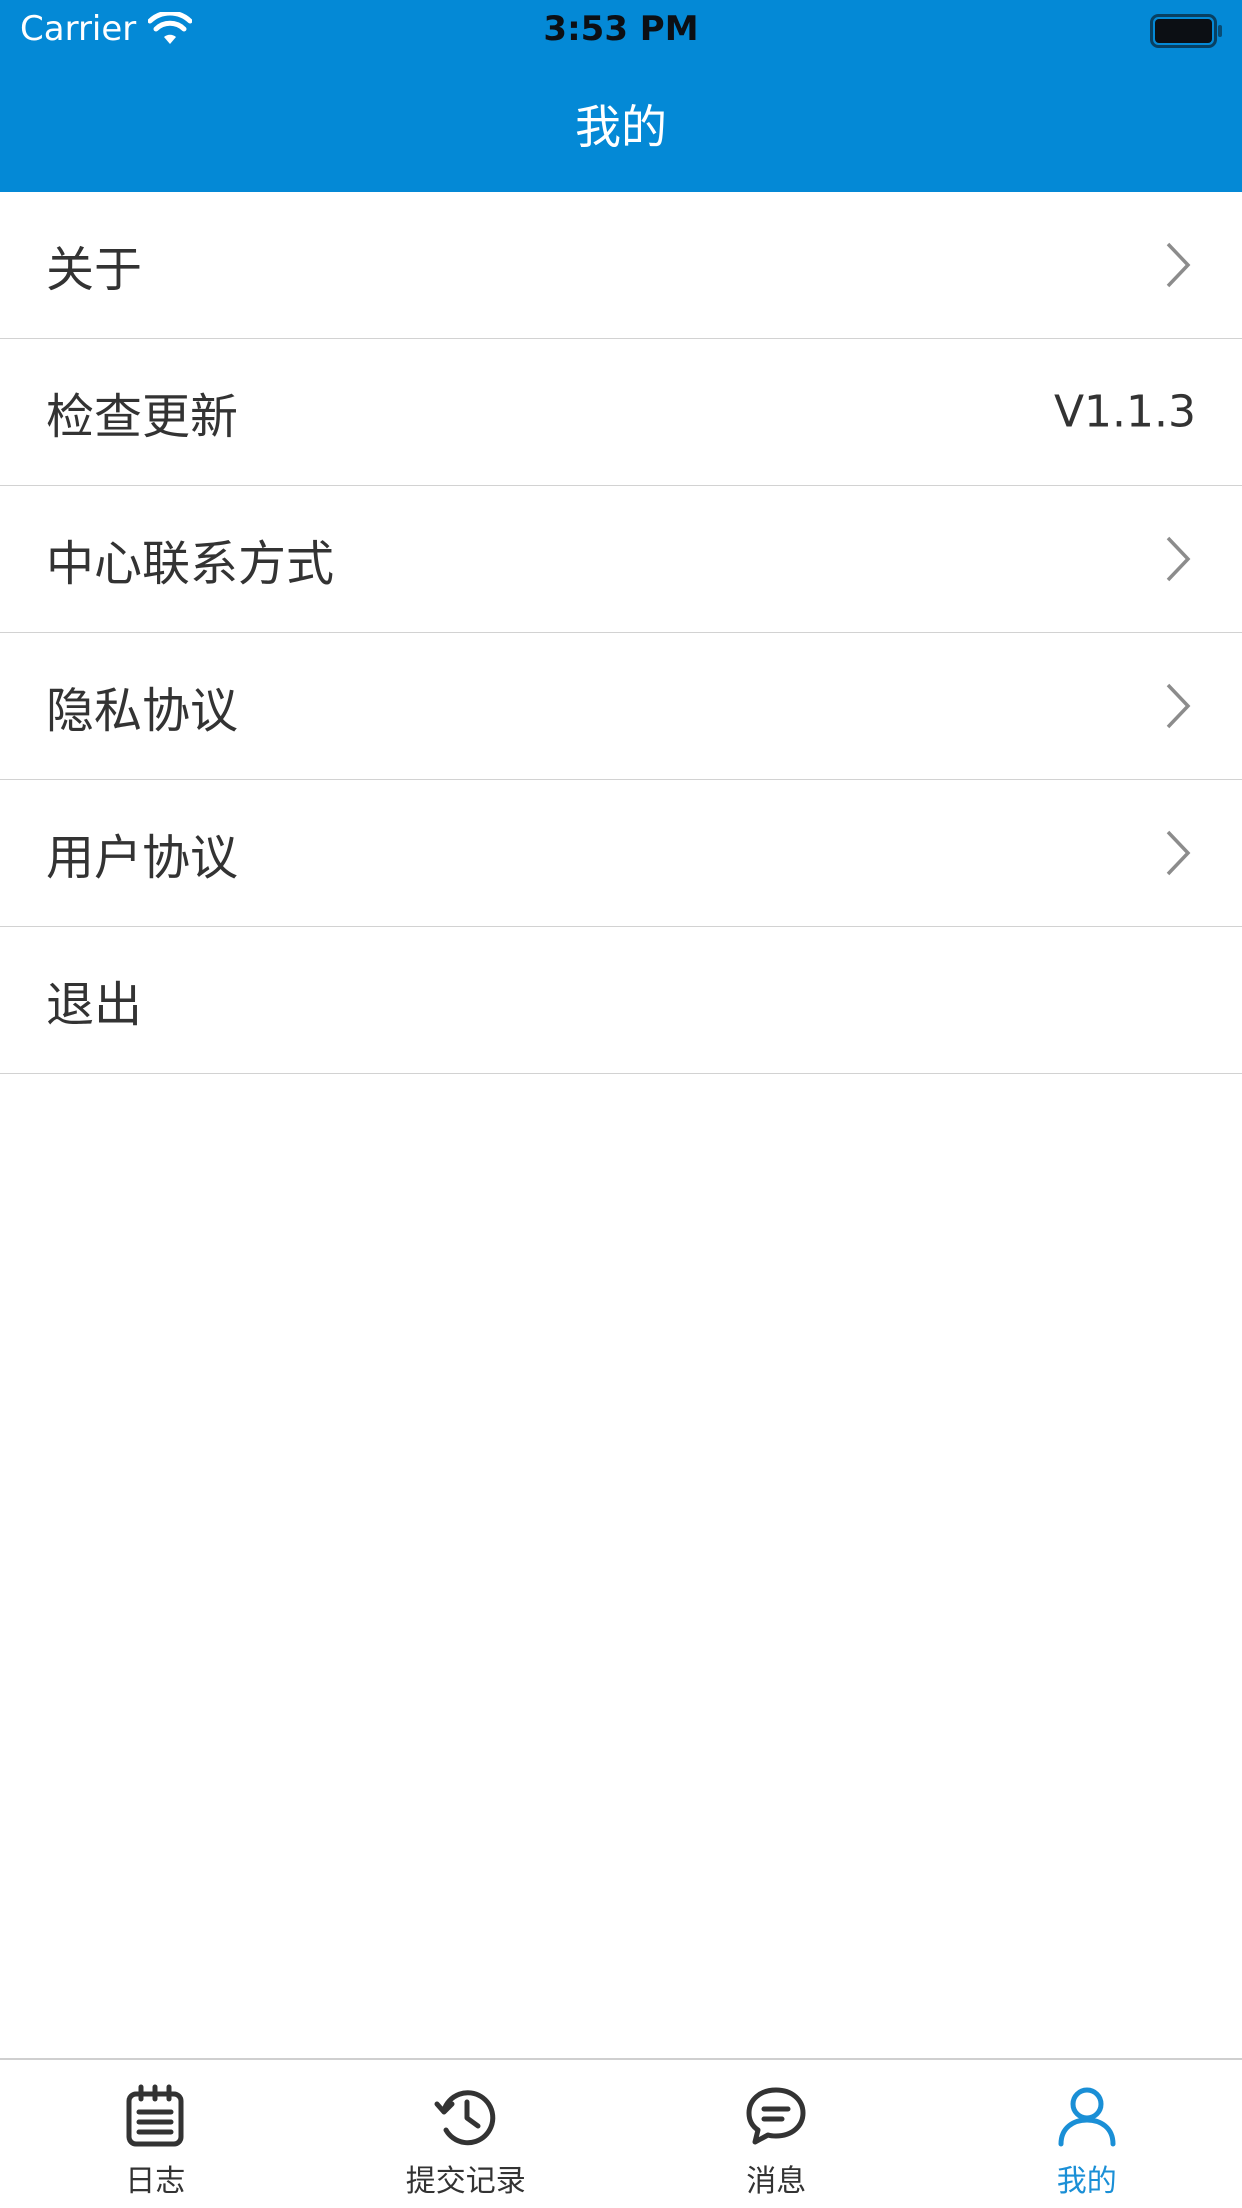 The image size is (1242, 2208). I want to click on menu-item-label: 退出, so click(94, 1005).